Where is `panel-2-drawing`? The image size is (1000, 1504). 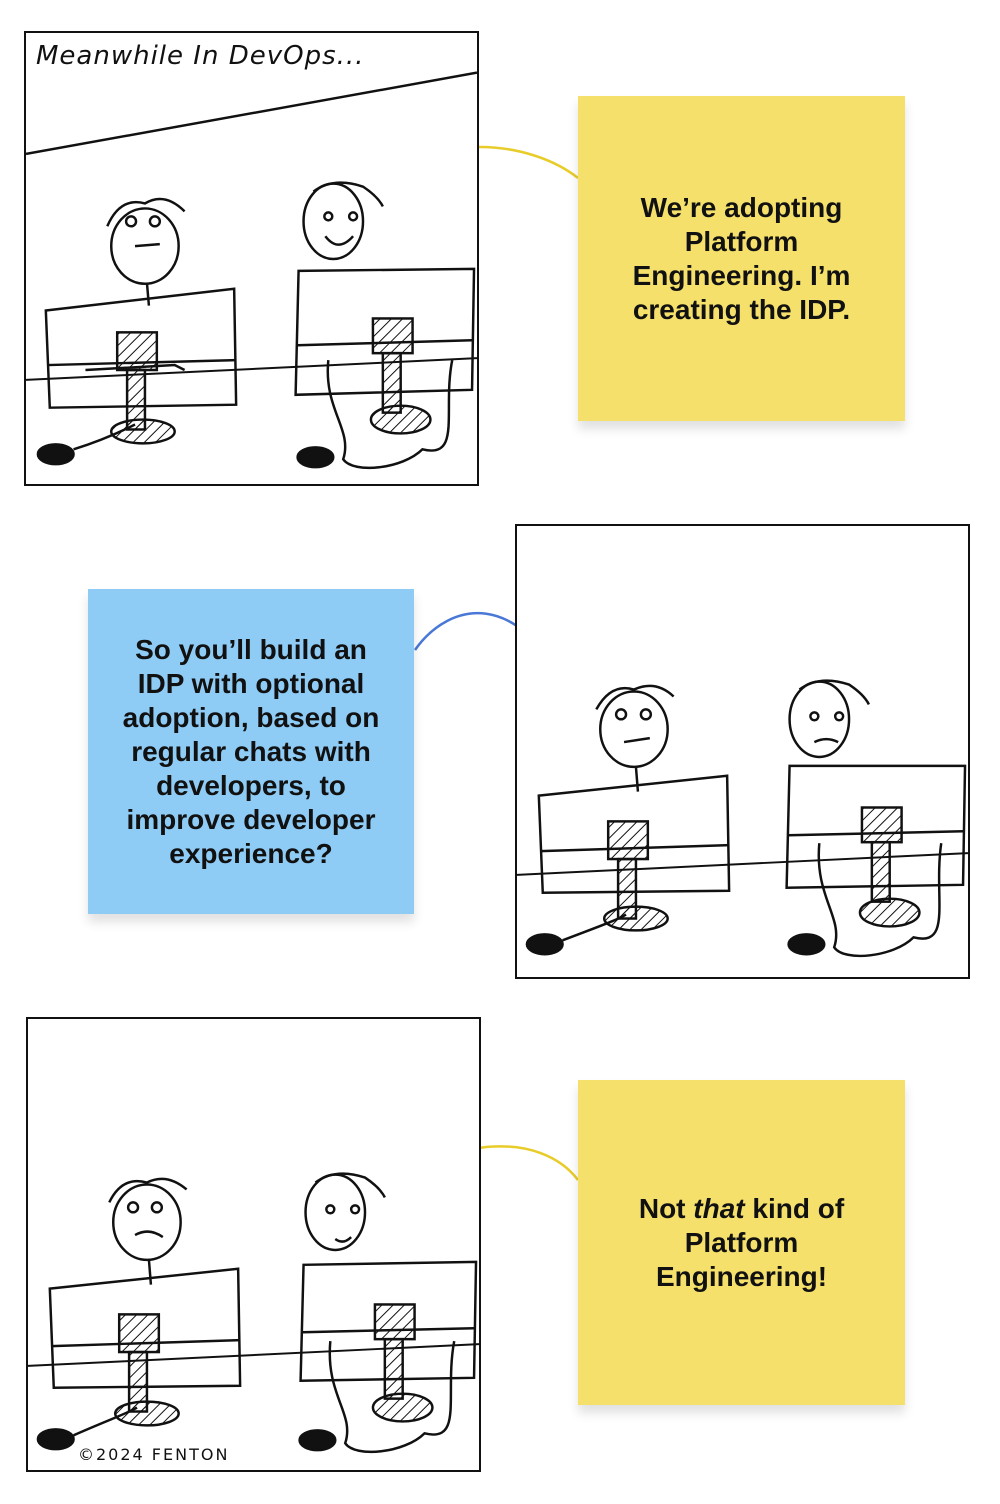
panel-2-drawing is located at coordinates (742, 818).